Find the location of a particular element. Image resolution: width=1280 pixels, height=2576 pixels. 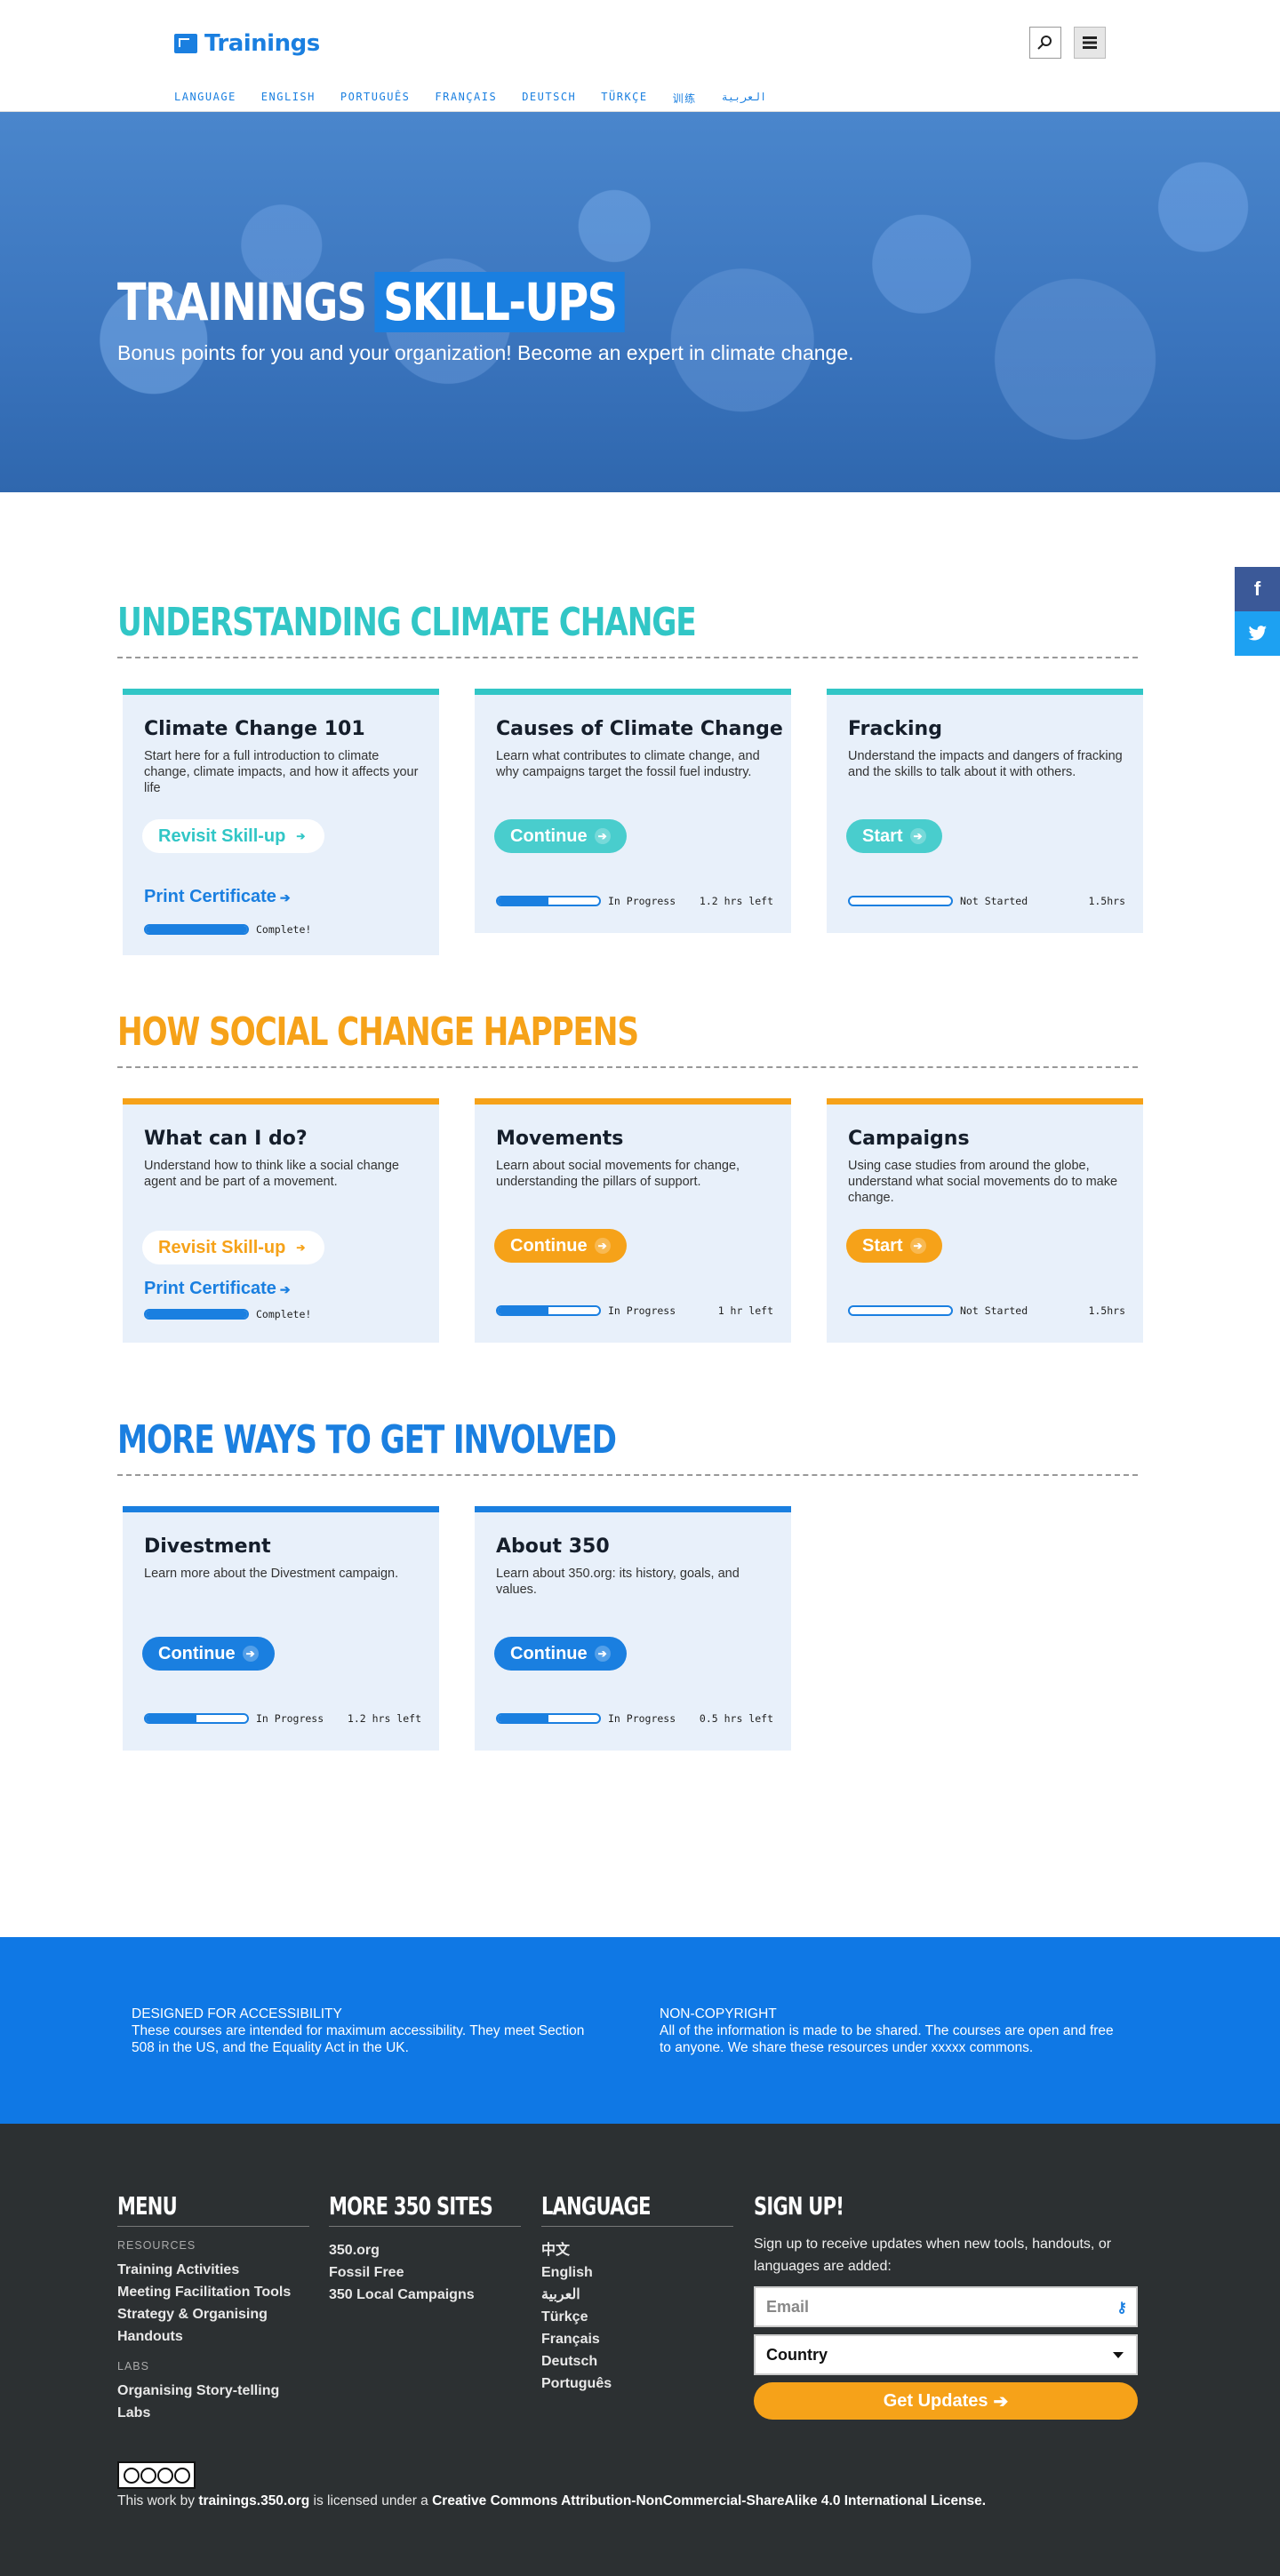

footer-link-storytelling-labs: Organising Story-telling Labs is located at coordinates (213, 2402).